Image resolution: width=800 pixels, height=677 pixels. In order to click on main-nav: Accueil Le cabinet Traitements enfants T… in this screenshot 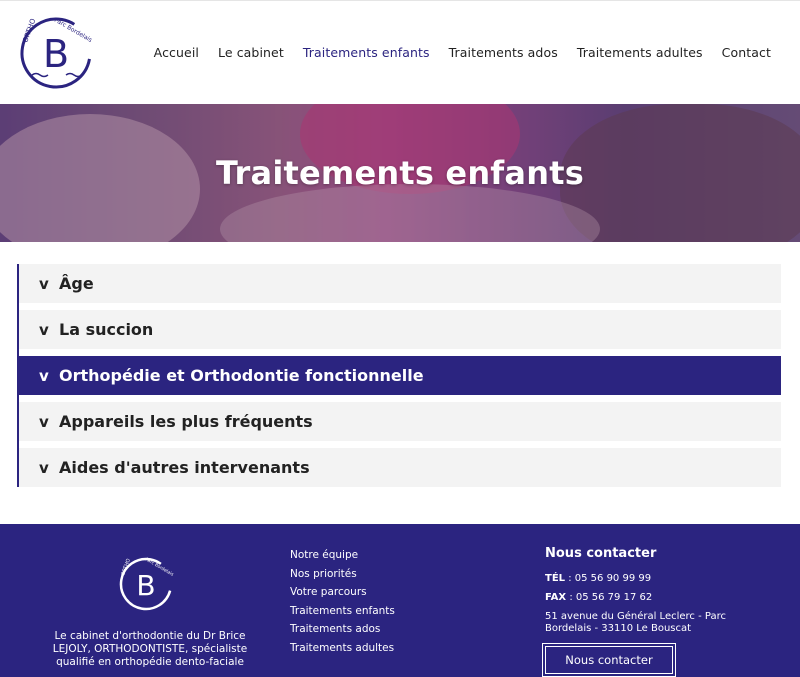, I will do `click(462, 52)`.